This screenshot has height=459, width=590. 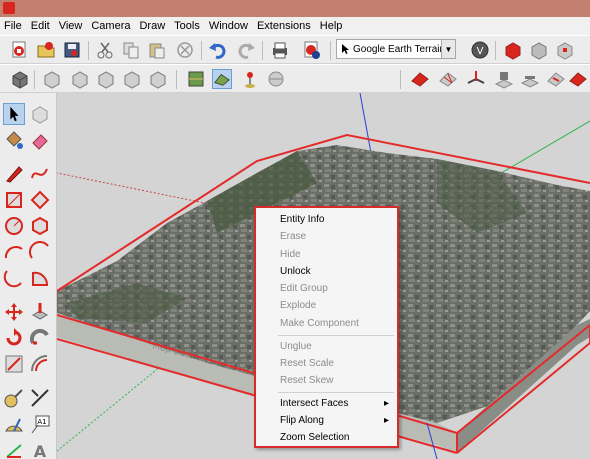 What do you see at coordinates (565, 50) in the screenshot?
I see `extension-warehouse-icon` at bounding box center [565, 50].